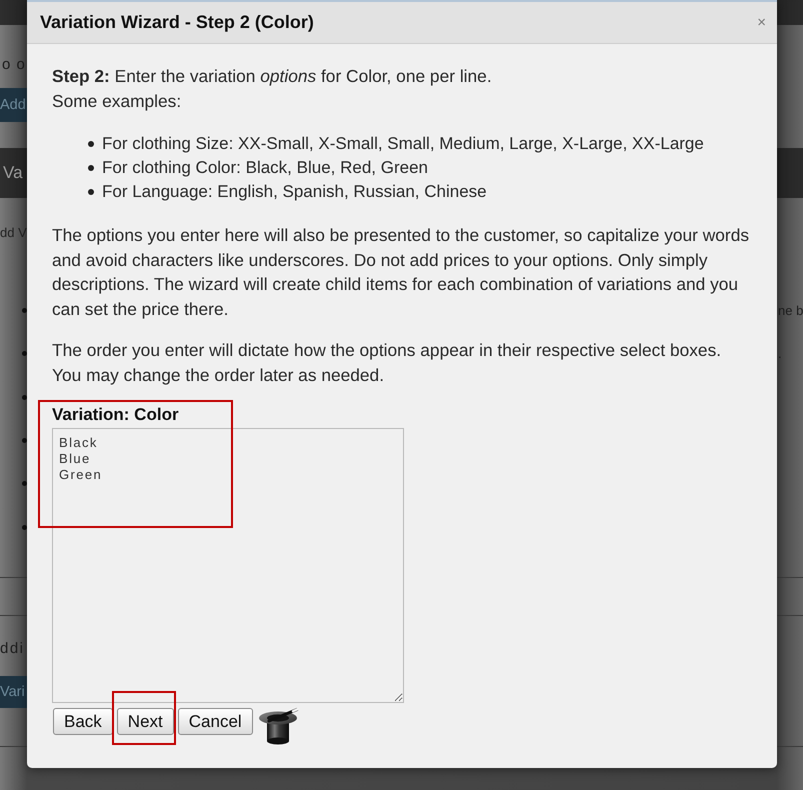 The width and height of the screenshot is (803, 790). Describe the element at coordinates (83, 721) in the screenshot. I see `wizard-button: Back` at that location.